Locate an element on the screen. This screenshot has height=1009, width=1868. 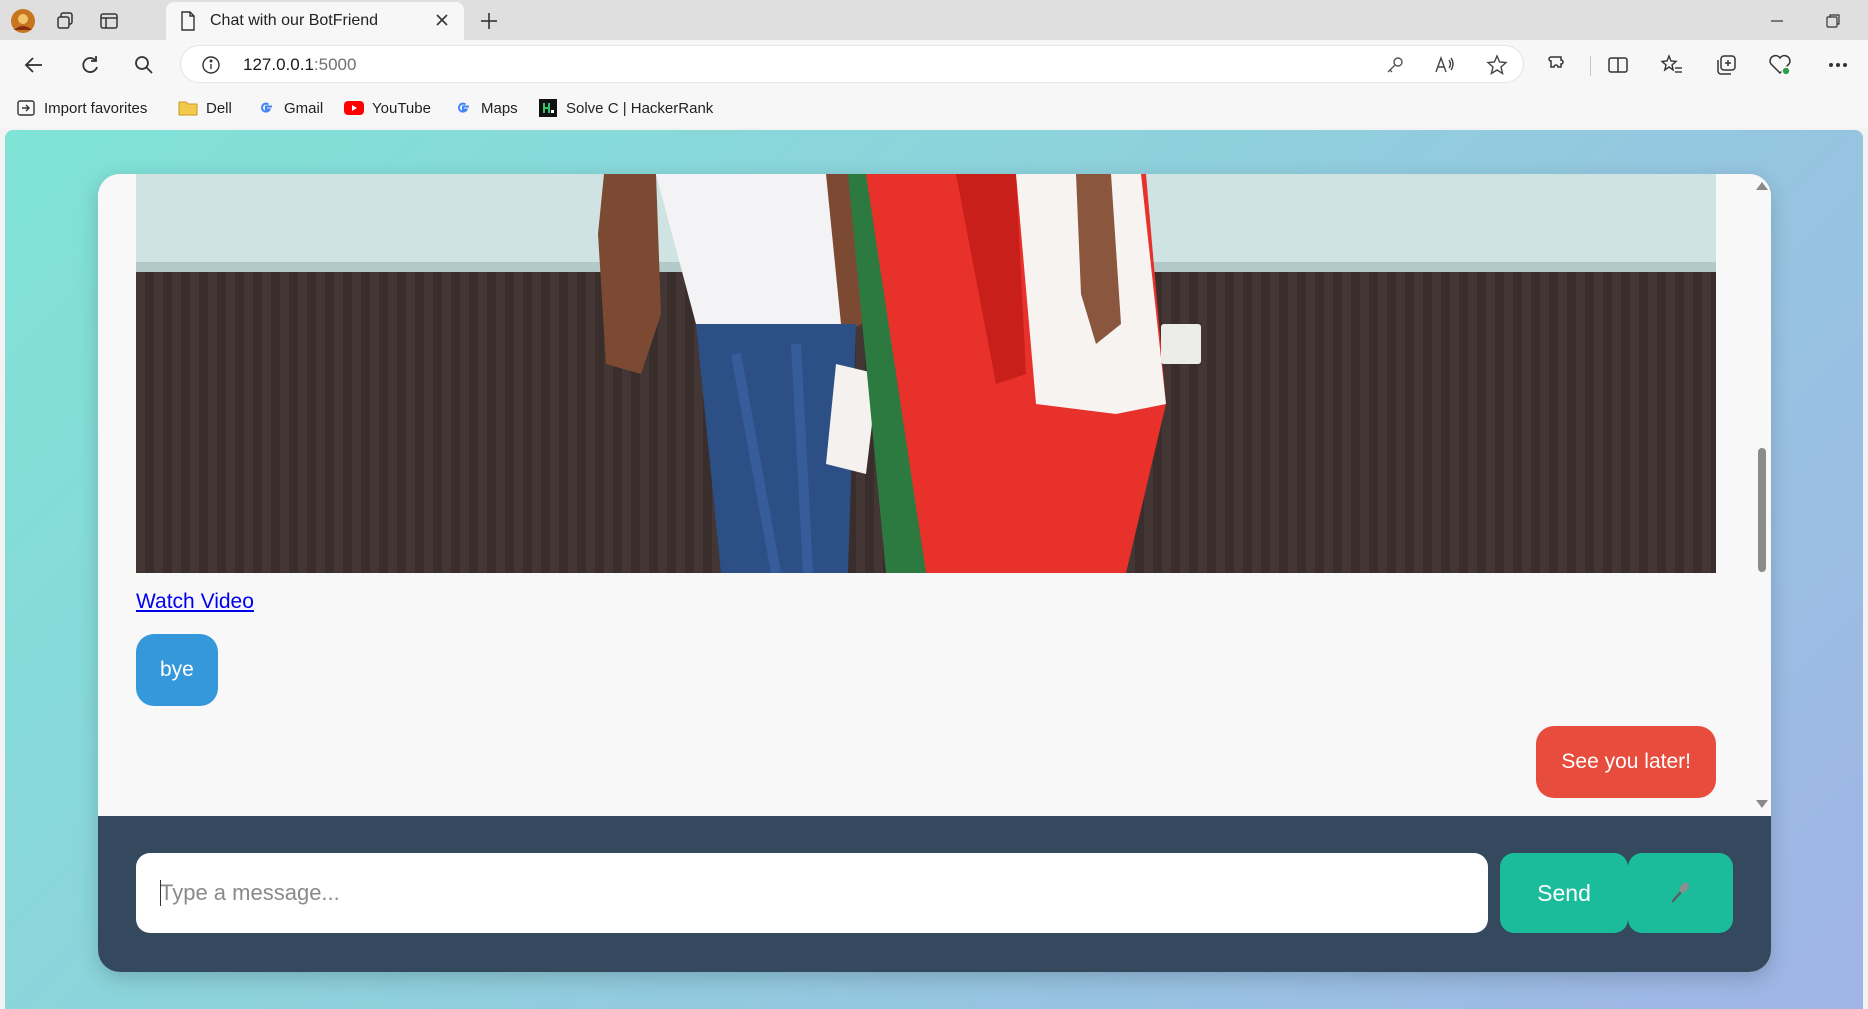
folder-icon is located at coordinates (188, 108).